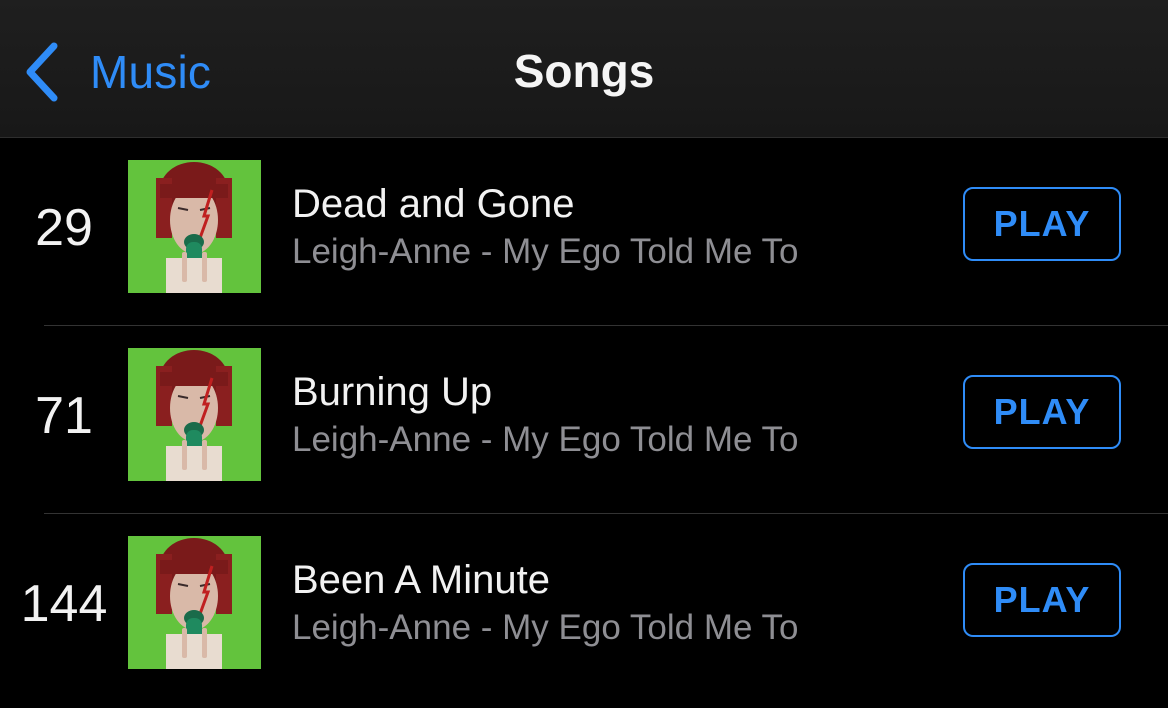 Image resolution: width=1168 pixels, height=708 pixels. What do you see at coordinates (392, 392) in the screenshot?
I see `song-title: Burning Up` at bounding box center [392, 392].